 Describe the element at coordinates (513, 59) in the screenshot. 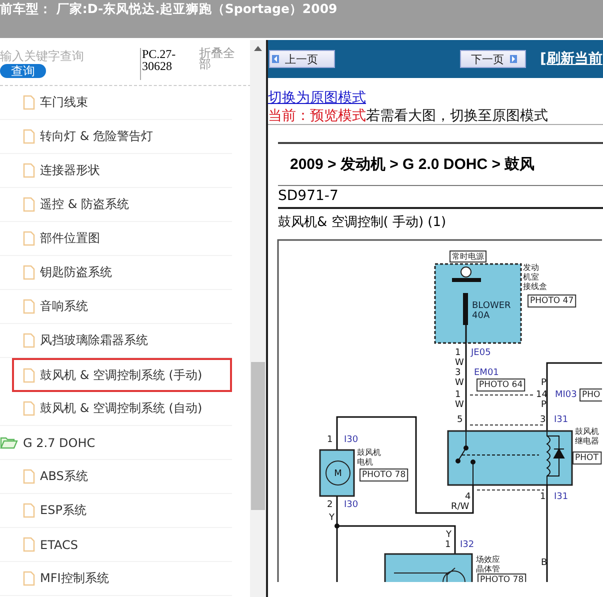

I see `right-arrow-icon` at that location.